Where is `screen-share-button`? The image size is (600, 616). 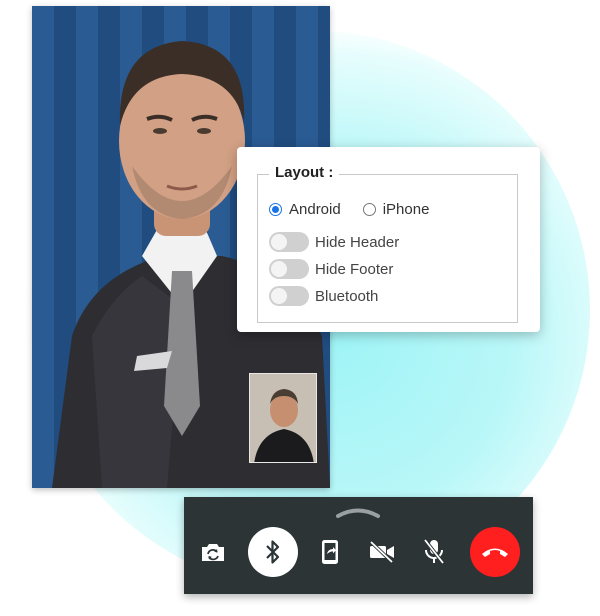
screen-share-button is located at coordinates (330, 552).